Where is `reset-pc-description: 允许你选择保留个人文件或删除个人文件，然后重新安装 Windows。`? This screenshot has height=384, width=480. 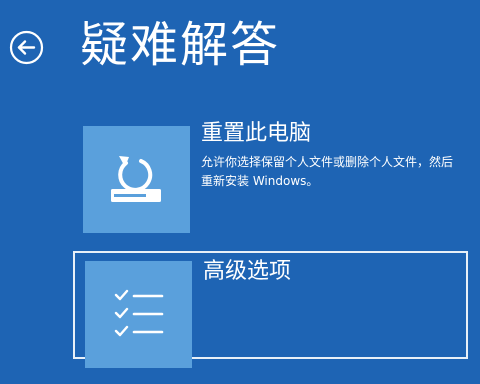
reset-pc-description: 允许你选择保留个人文件或删除个人文件，然后重新安装 Windows。 is located at coordinates (327, 171).